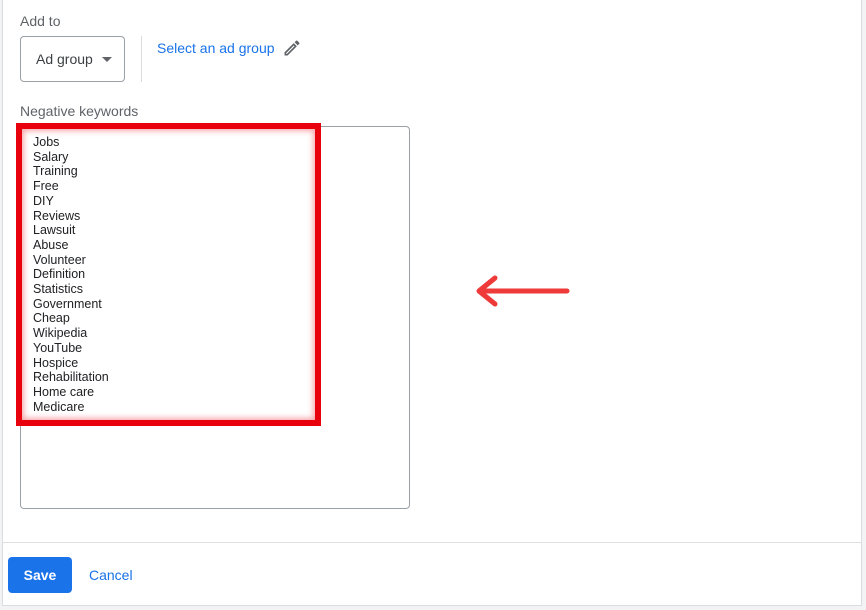 The image size is (866, 610). I want to click on keyword-item: Hospice, so click(56, 362).